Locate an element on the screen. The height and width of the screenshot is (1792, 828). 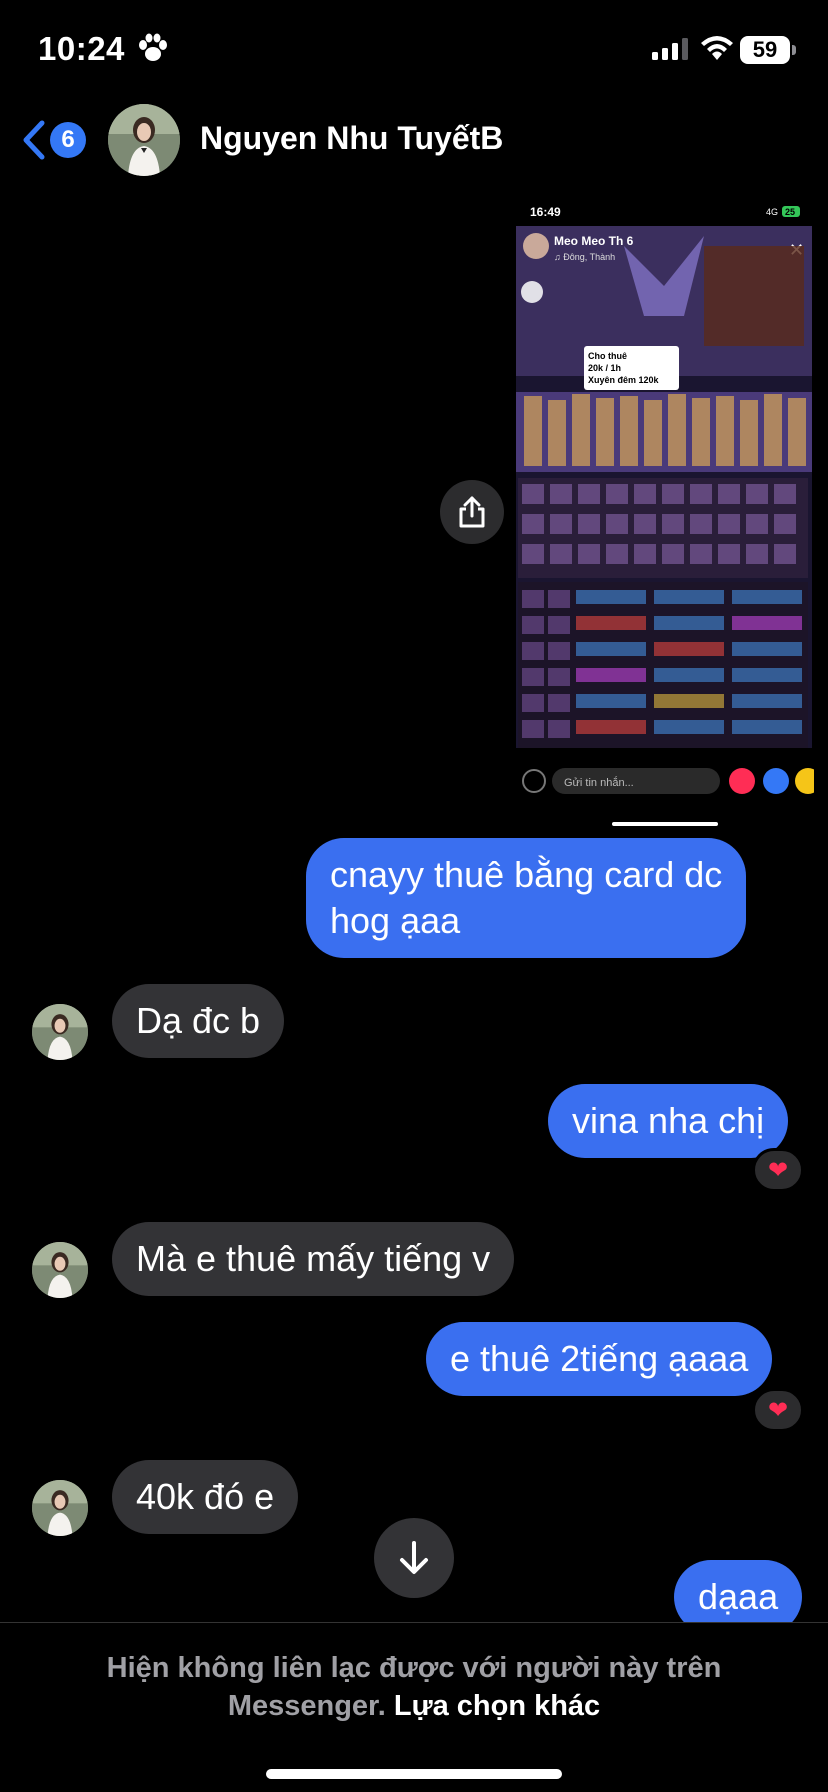
cellular-signal-icon is located at coordinates (670, 49).